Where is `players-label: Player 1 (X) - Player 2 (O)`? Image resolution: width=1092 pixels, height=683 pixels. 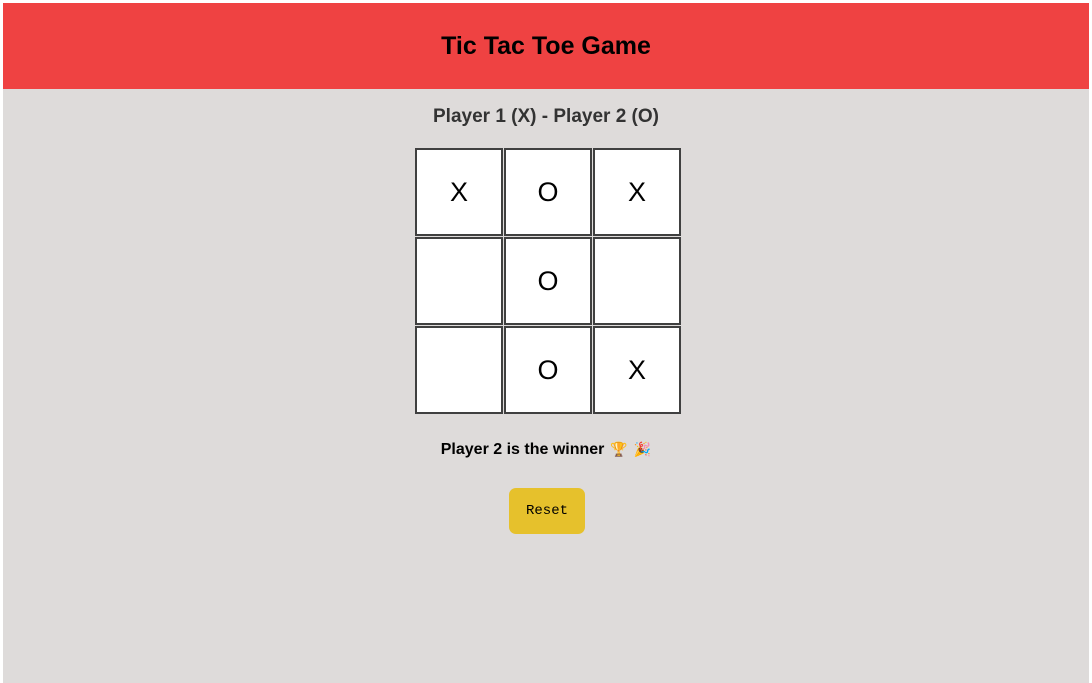 players-label: Player 1 (X) - Player 2 (O) is located at coordinates (546, 116).